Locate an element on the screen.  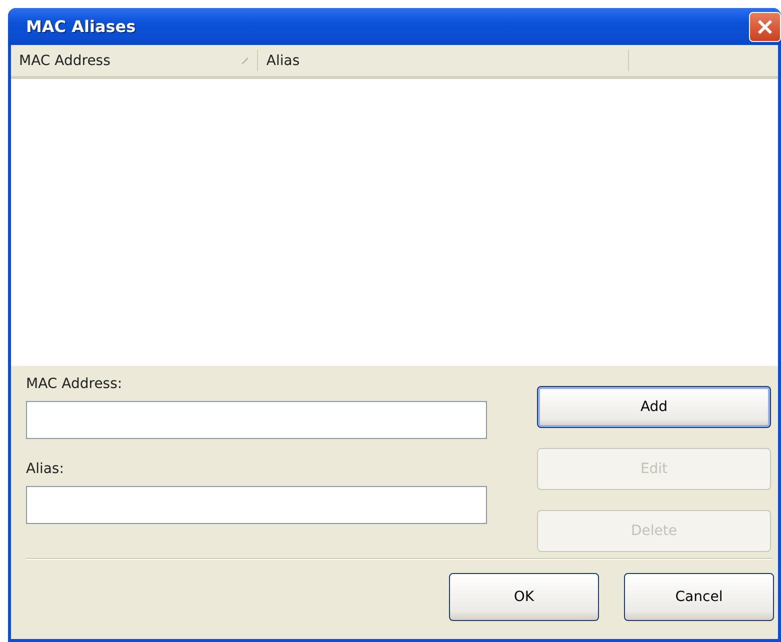
field-label: MAC Address: is located at coordinates (75, 385).